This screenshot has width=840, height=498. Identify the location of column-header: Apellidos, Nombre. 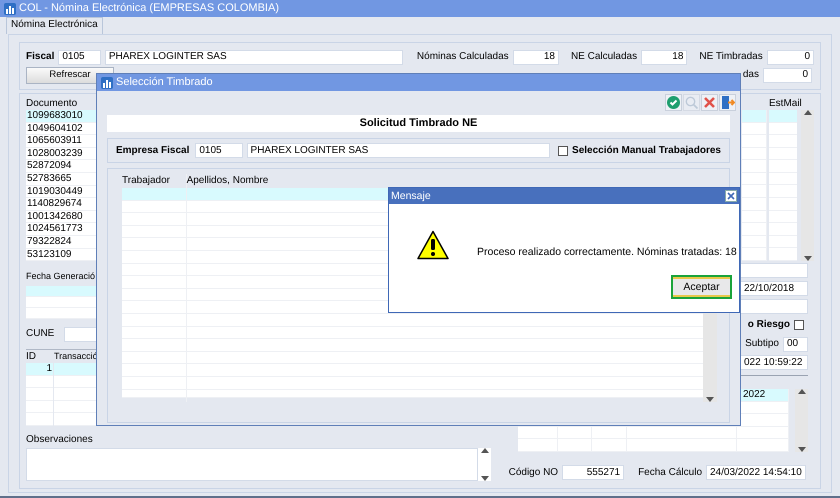
(228, 181).